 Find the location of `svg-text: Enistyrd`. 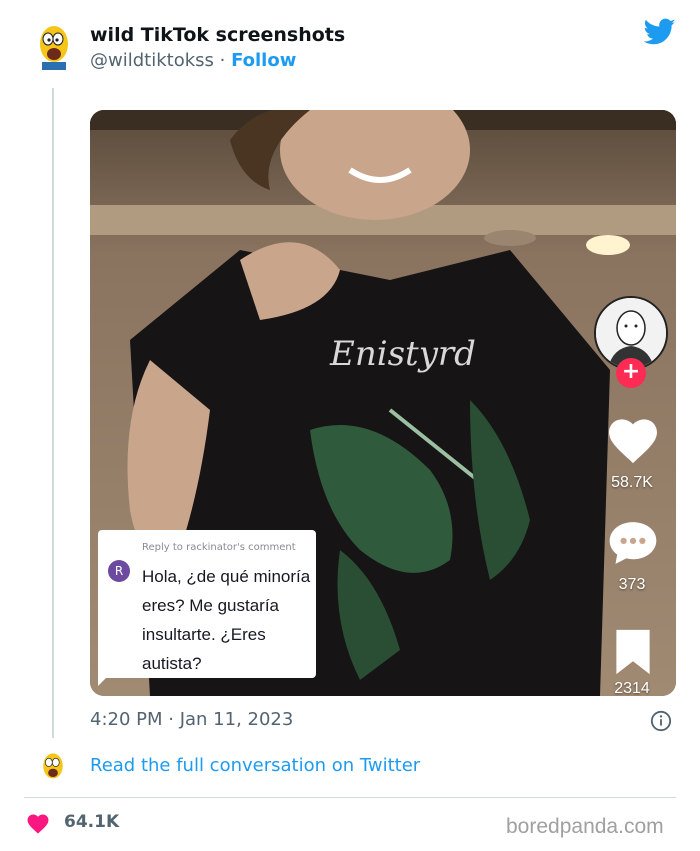

svg-text: Enistyrd is located at coordinates (402, 354).